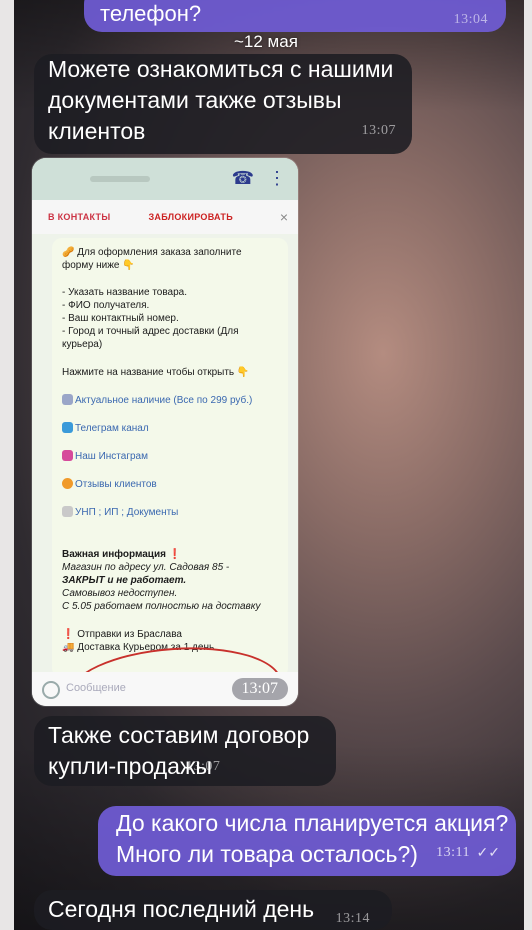 The width and height of the screenshot is (532, 930). Describe the element at coordinates (151, 13) in the screenshot. I see `message-text: телефон?` at that location.